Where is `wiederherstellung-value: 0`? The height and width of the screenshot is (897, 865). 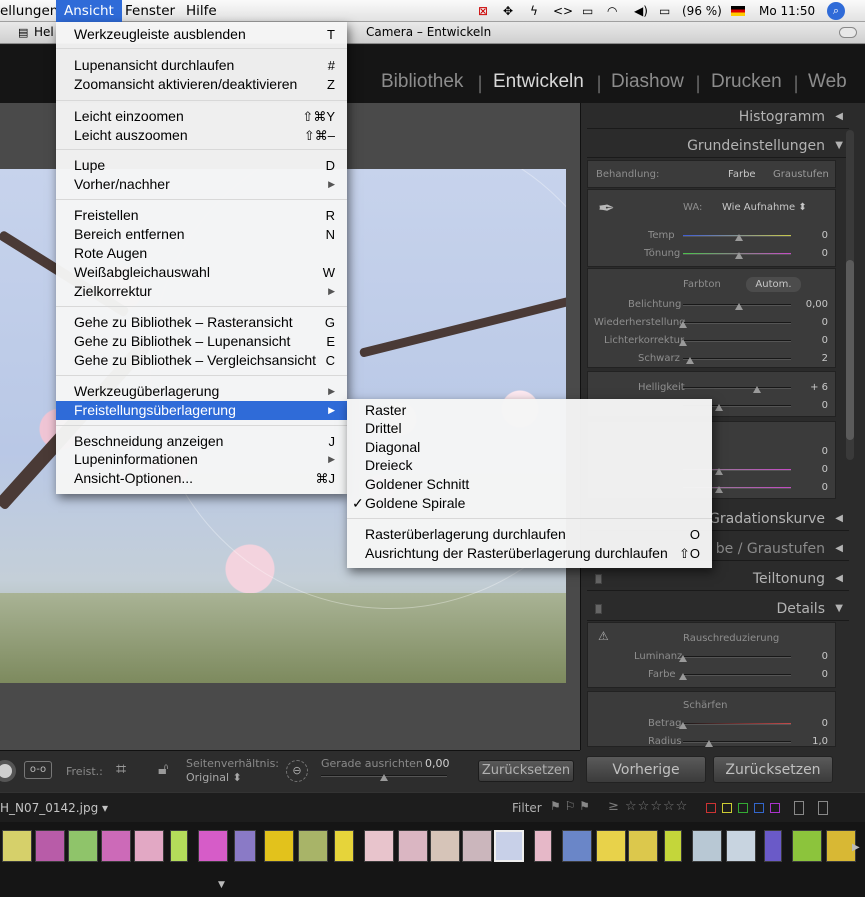 wiederherstellung-value: 0 is located at coordinates (813, 322).